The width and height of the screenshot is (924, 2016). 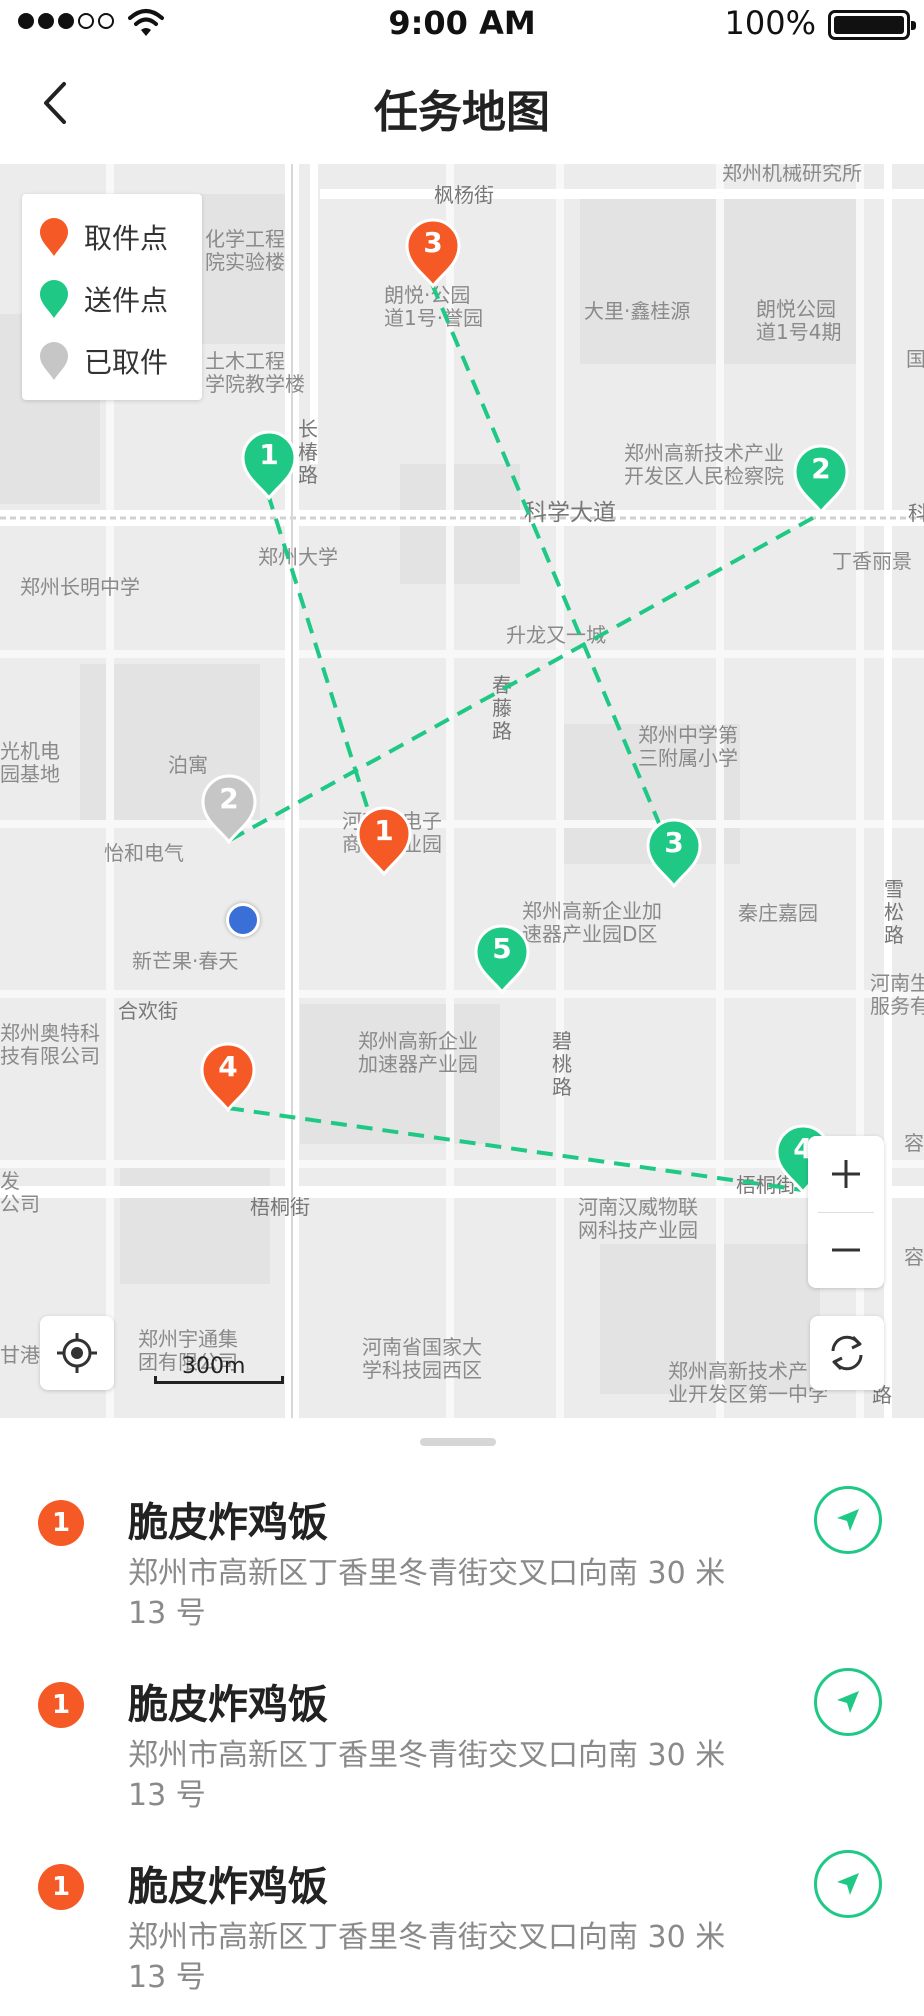 I want to click on plus-icon, so click(x=846, y=1174).